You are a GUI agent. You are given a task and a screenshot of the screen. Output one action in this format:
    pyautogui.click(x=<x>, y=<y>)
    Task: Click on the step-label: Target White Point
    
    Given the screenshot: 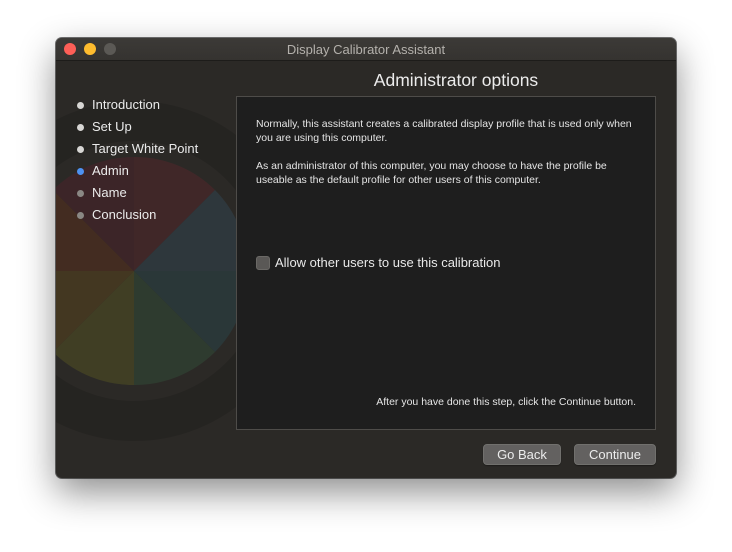 What is the action you would take?
    pyautogui.click(x=145, y=148)
    